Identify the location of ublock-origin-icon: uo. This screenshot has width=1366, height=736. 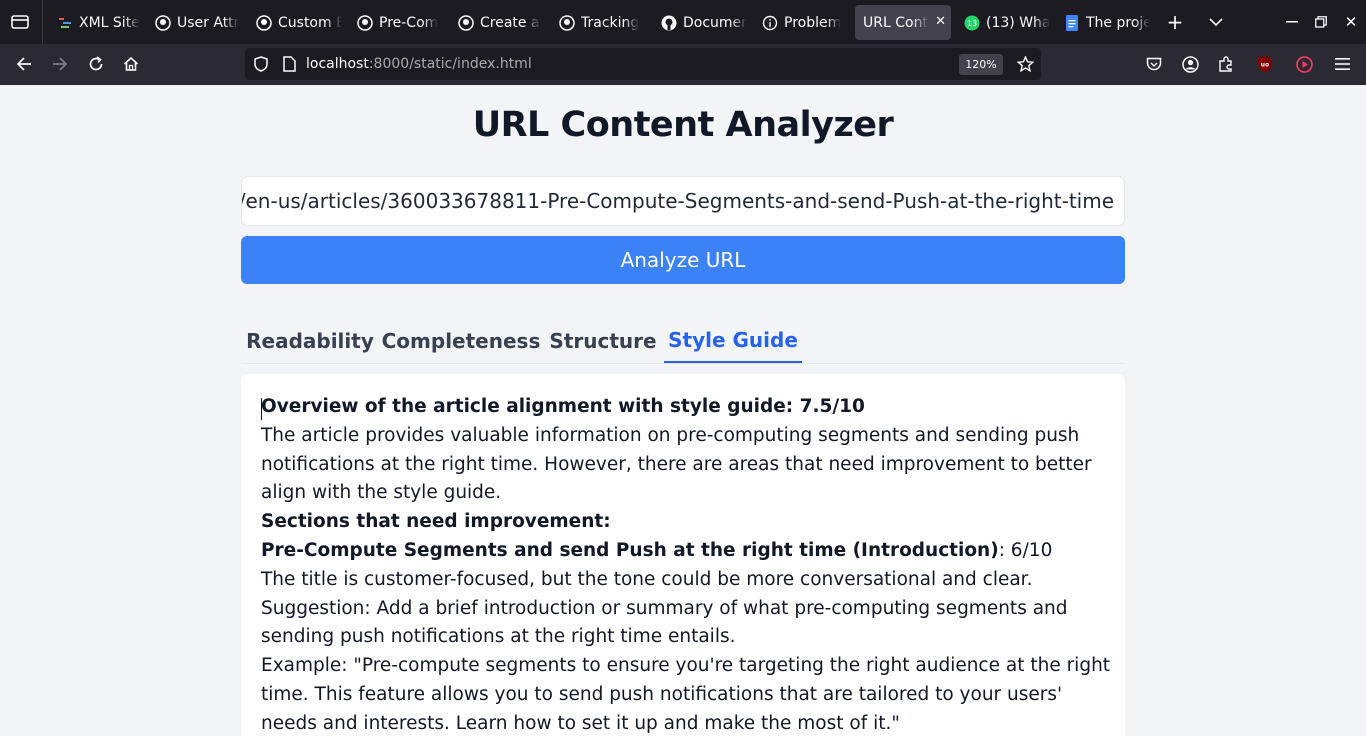
(1265, 64).